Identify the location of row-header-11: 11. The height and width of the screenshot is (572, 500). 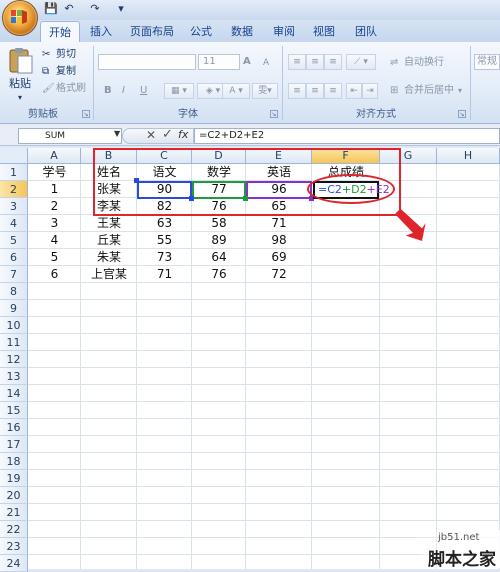
(14, 342).